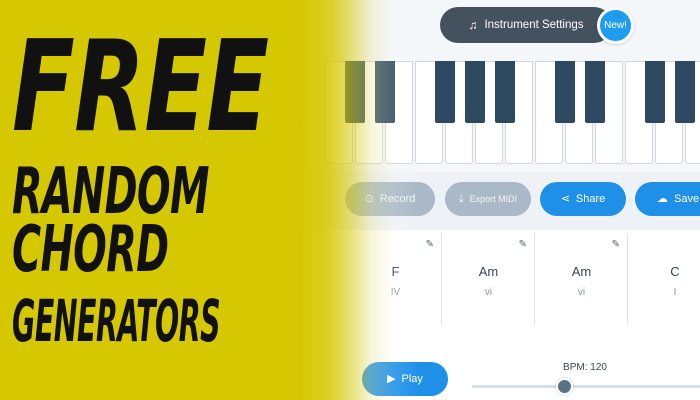  What do you see at coordinates (395, 292) in the screenshot?
I see `chord-numeral: IV` at bounding box center [395, 292].